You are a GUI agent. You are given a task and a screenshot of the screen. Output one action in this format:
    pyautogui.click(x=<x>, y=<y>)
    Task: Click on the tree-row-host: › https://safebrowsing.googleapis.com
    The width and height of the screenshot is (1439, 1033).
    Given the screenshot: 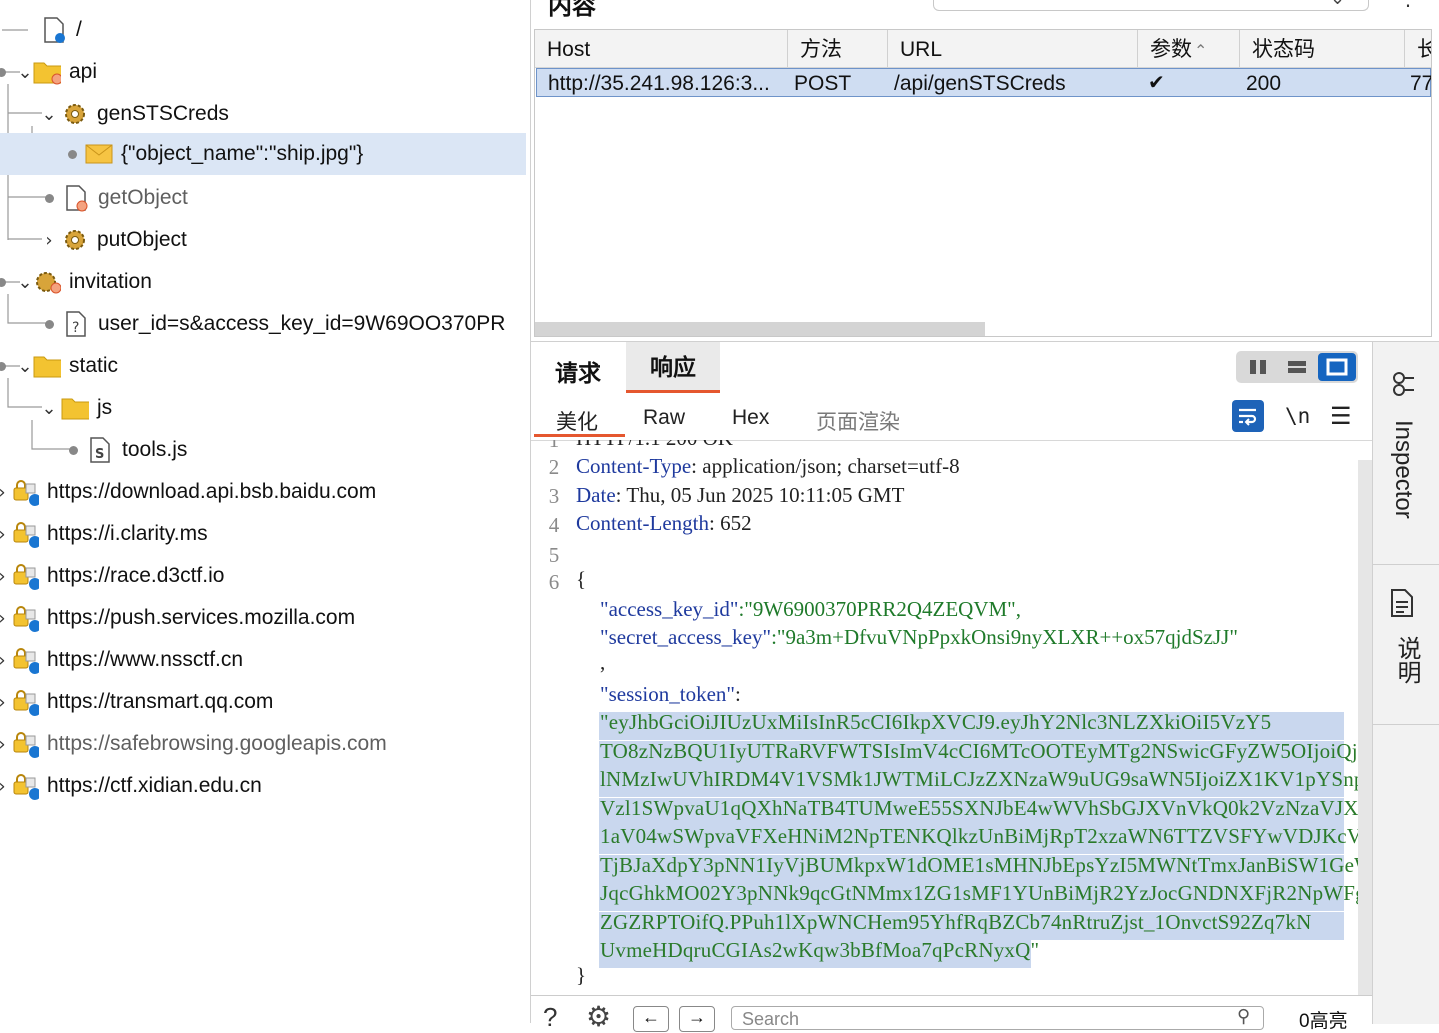 What is the action you would take?
    pyautogui.click(x=263, y=744)
    